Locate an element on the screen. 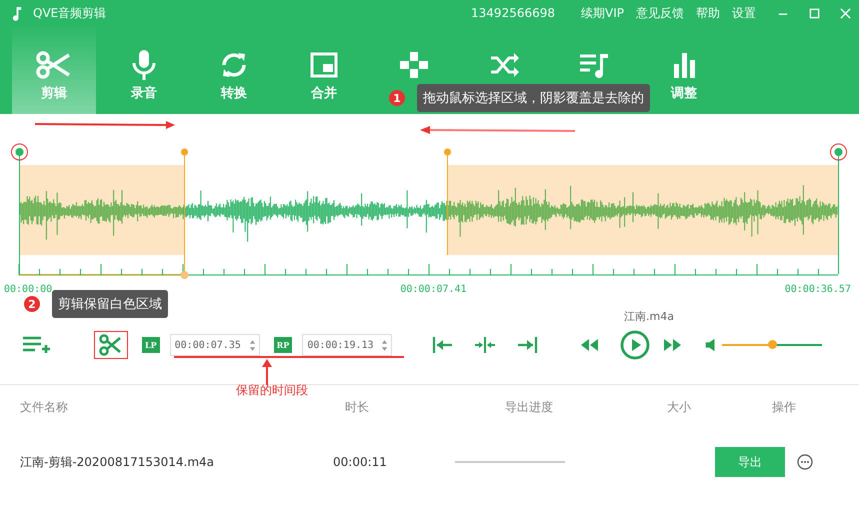 This screenshot has width=859, height=518. column-header: 大小 is located at coordinates (679, 407).